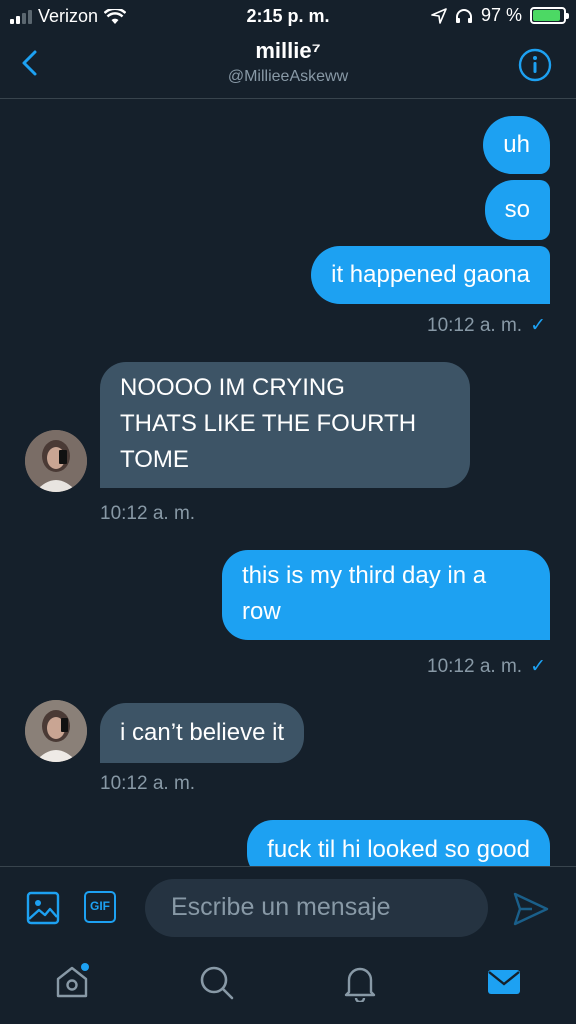  I want to click on tab-search, so click(216, 982).